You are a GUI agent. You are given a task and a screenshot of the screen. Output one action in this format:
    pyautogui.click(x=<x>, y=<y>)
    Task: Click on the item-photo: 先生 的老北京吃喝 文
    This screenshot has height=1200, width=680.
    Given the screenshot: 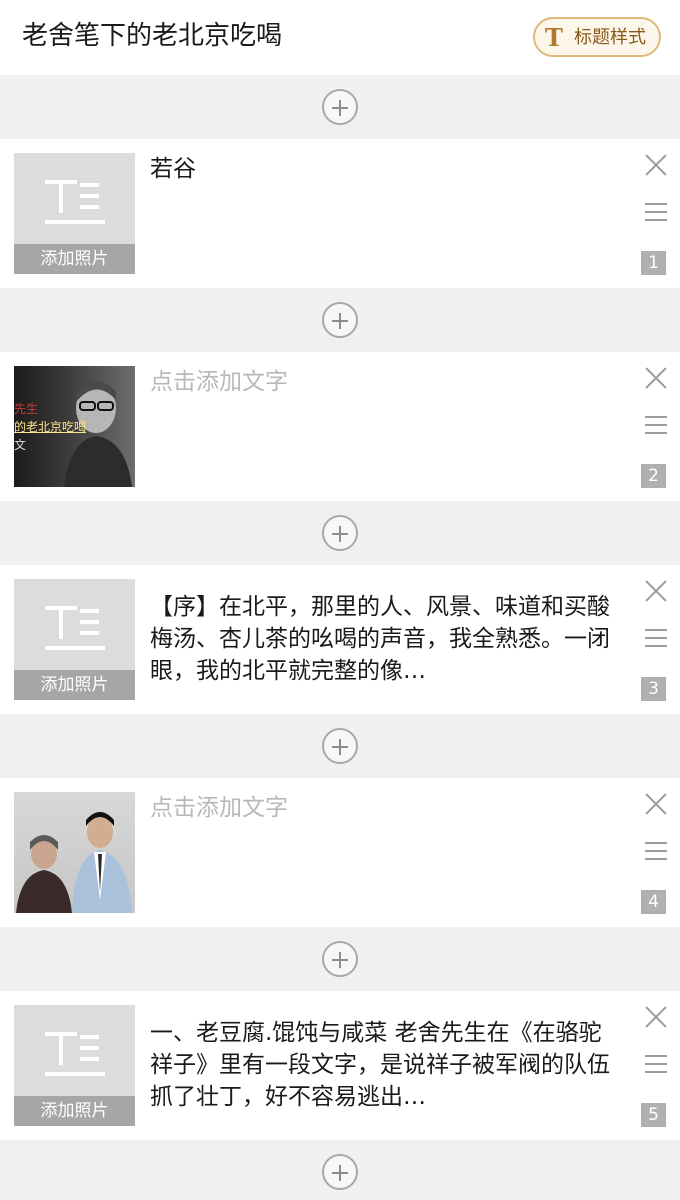 What is the action you would take?
    pyautogui.click(x=74, y=426)
    